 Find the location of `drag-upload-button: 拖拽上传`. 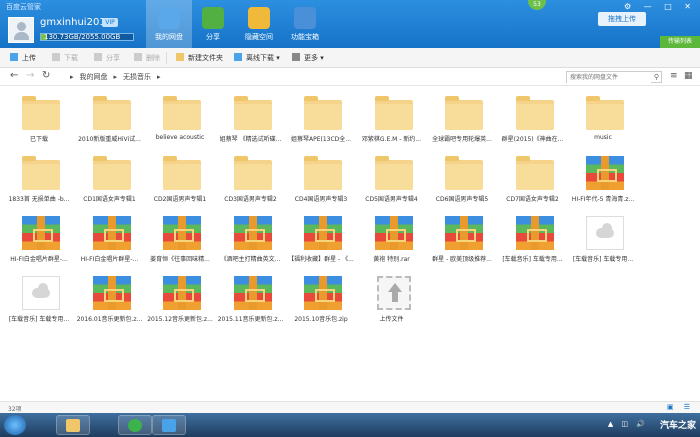

drag-upload-button: 拖拽上传 is located at coordinates (622, 19).